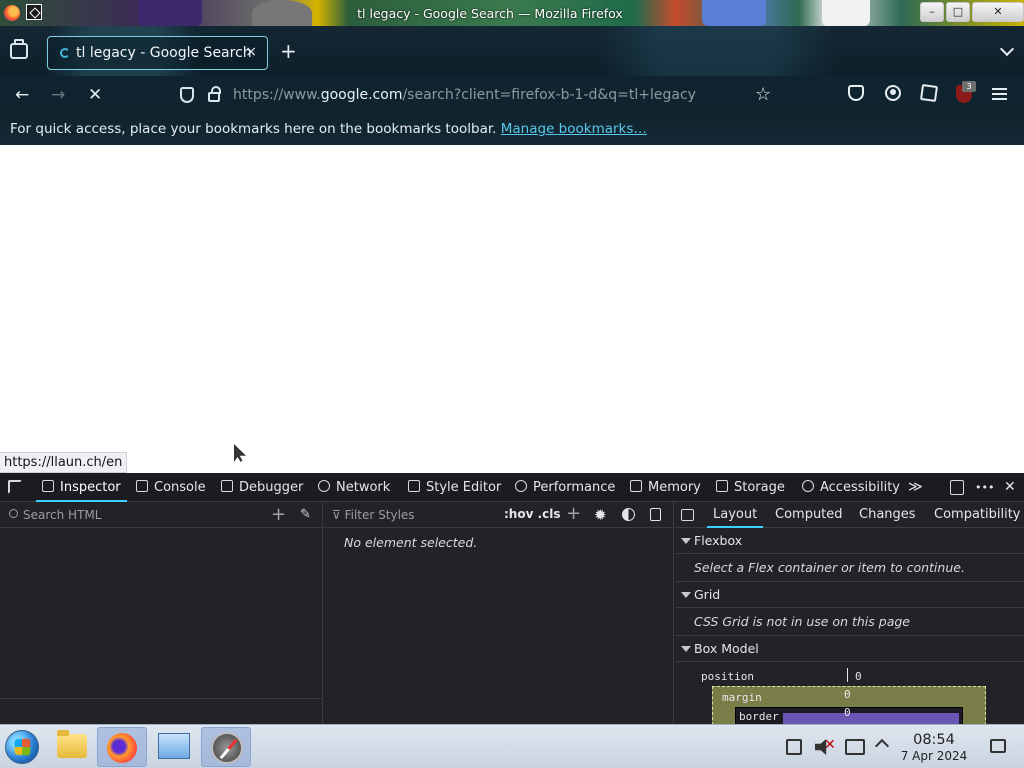 The height and width of the screenshot is (768, 1024). I want to click on devtools-tab-memory: Memory, so click(665, 487).